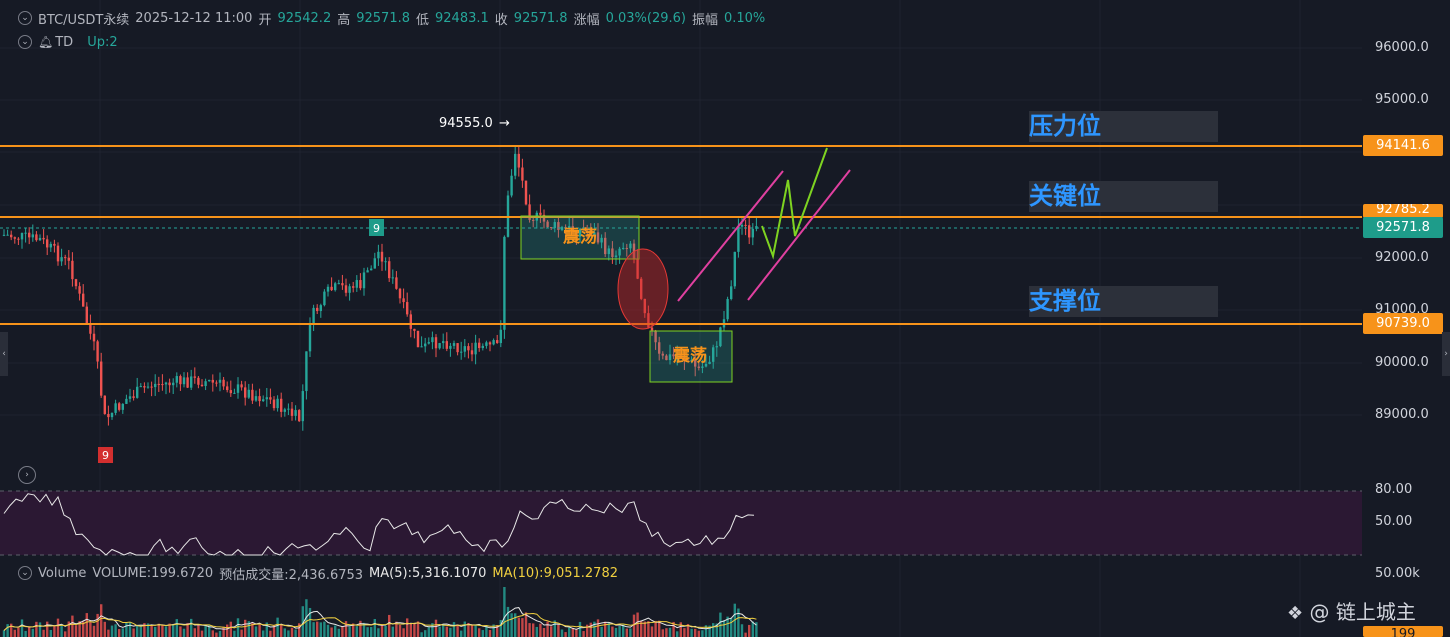  I want to click on close-label: 收, so click(501, 20).